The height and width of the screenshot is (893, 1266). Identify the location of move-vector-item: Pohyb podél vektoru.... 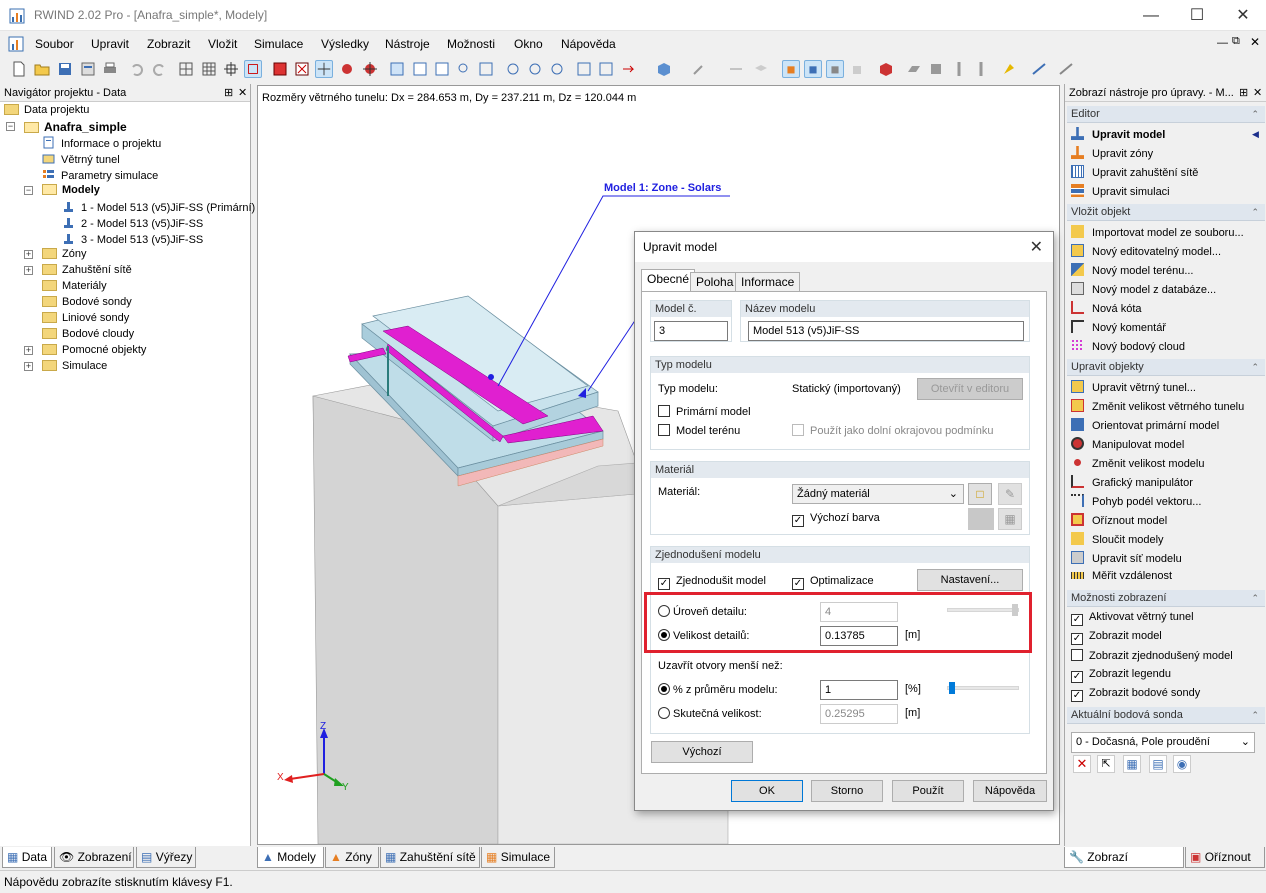
(1136, 501).